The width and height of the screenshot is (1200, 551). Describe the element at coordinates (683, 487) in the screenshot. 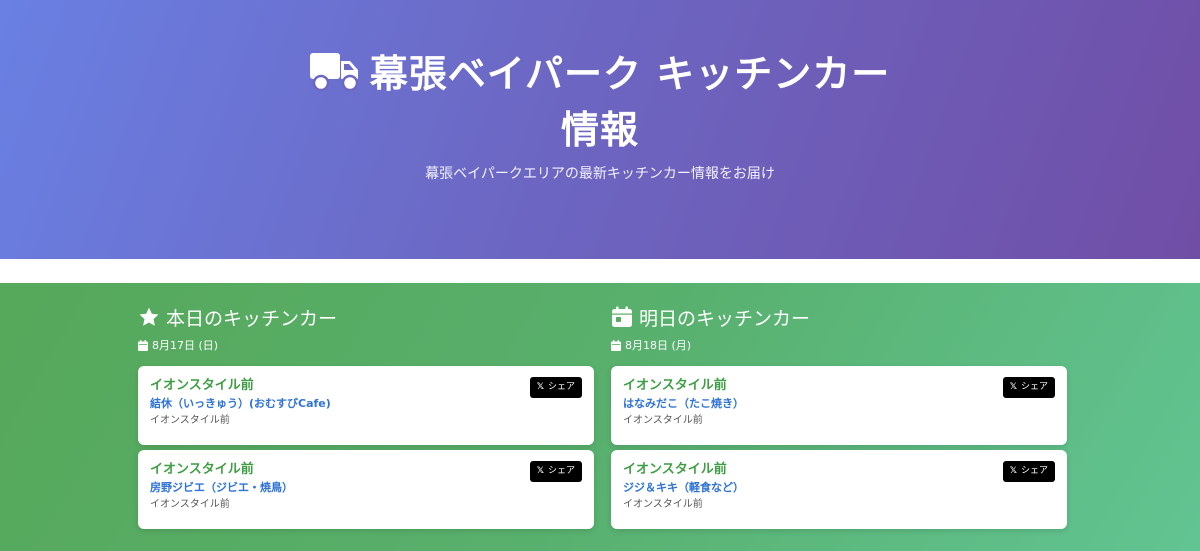

I see `card-vendor: ジジ＆キキ（軽食など）` at that location.